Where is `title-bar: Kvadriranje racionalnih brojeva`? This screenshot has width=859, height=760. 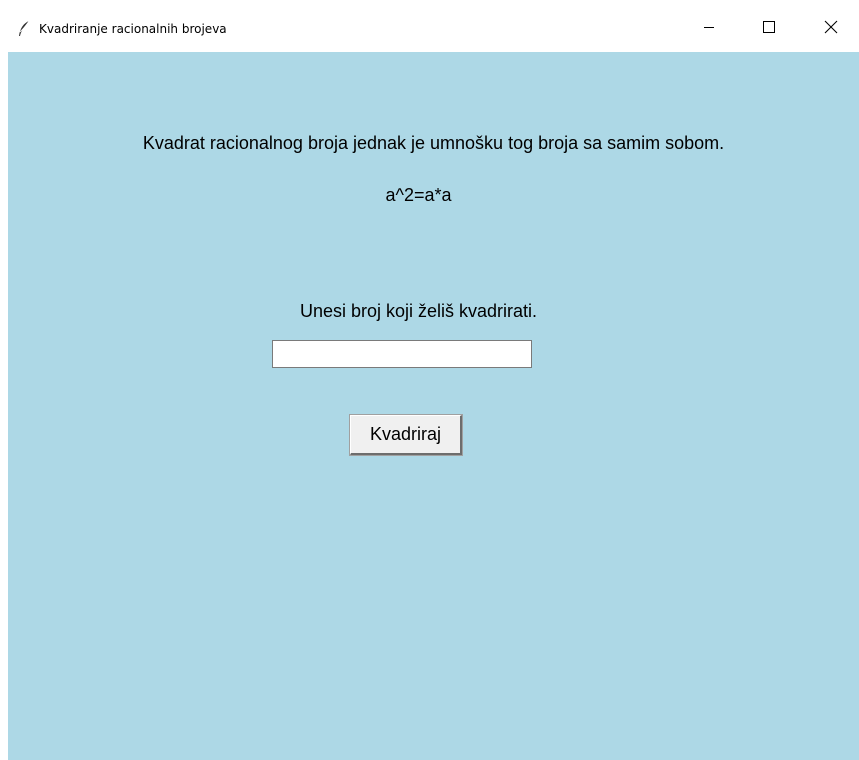
title-bar: Kvadriranje racionalnih brojeva is located at coordinates (429, 26).